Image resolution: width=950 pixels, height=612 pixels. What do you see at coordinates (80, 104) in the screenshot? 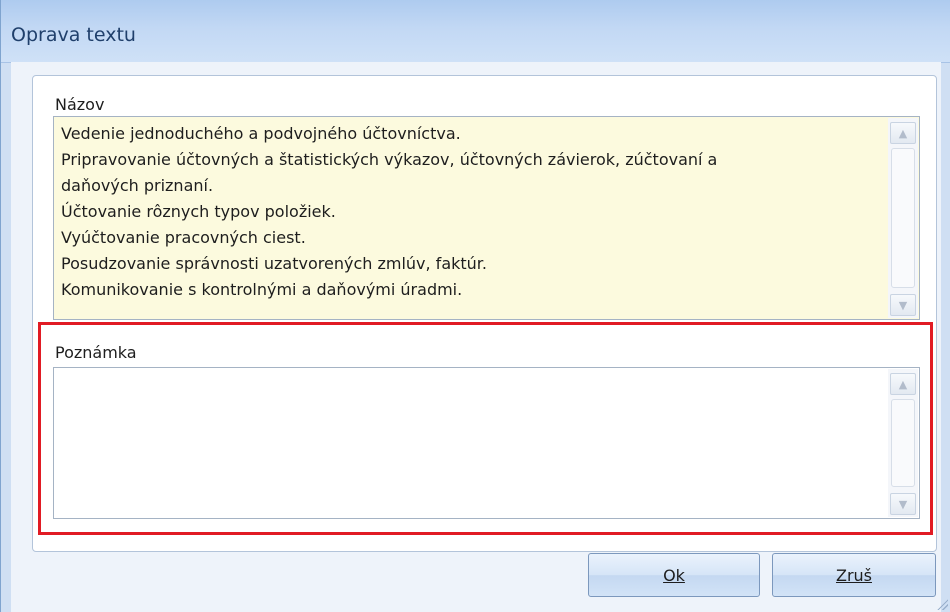
I see `nazov-label: Názov` at bounding box center [80, 104].